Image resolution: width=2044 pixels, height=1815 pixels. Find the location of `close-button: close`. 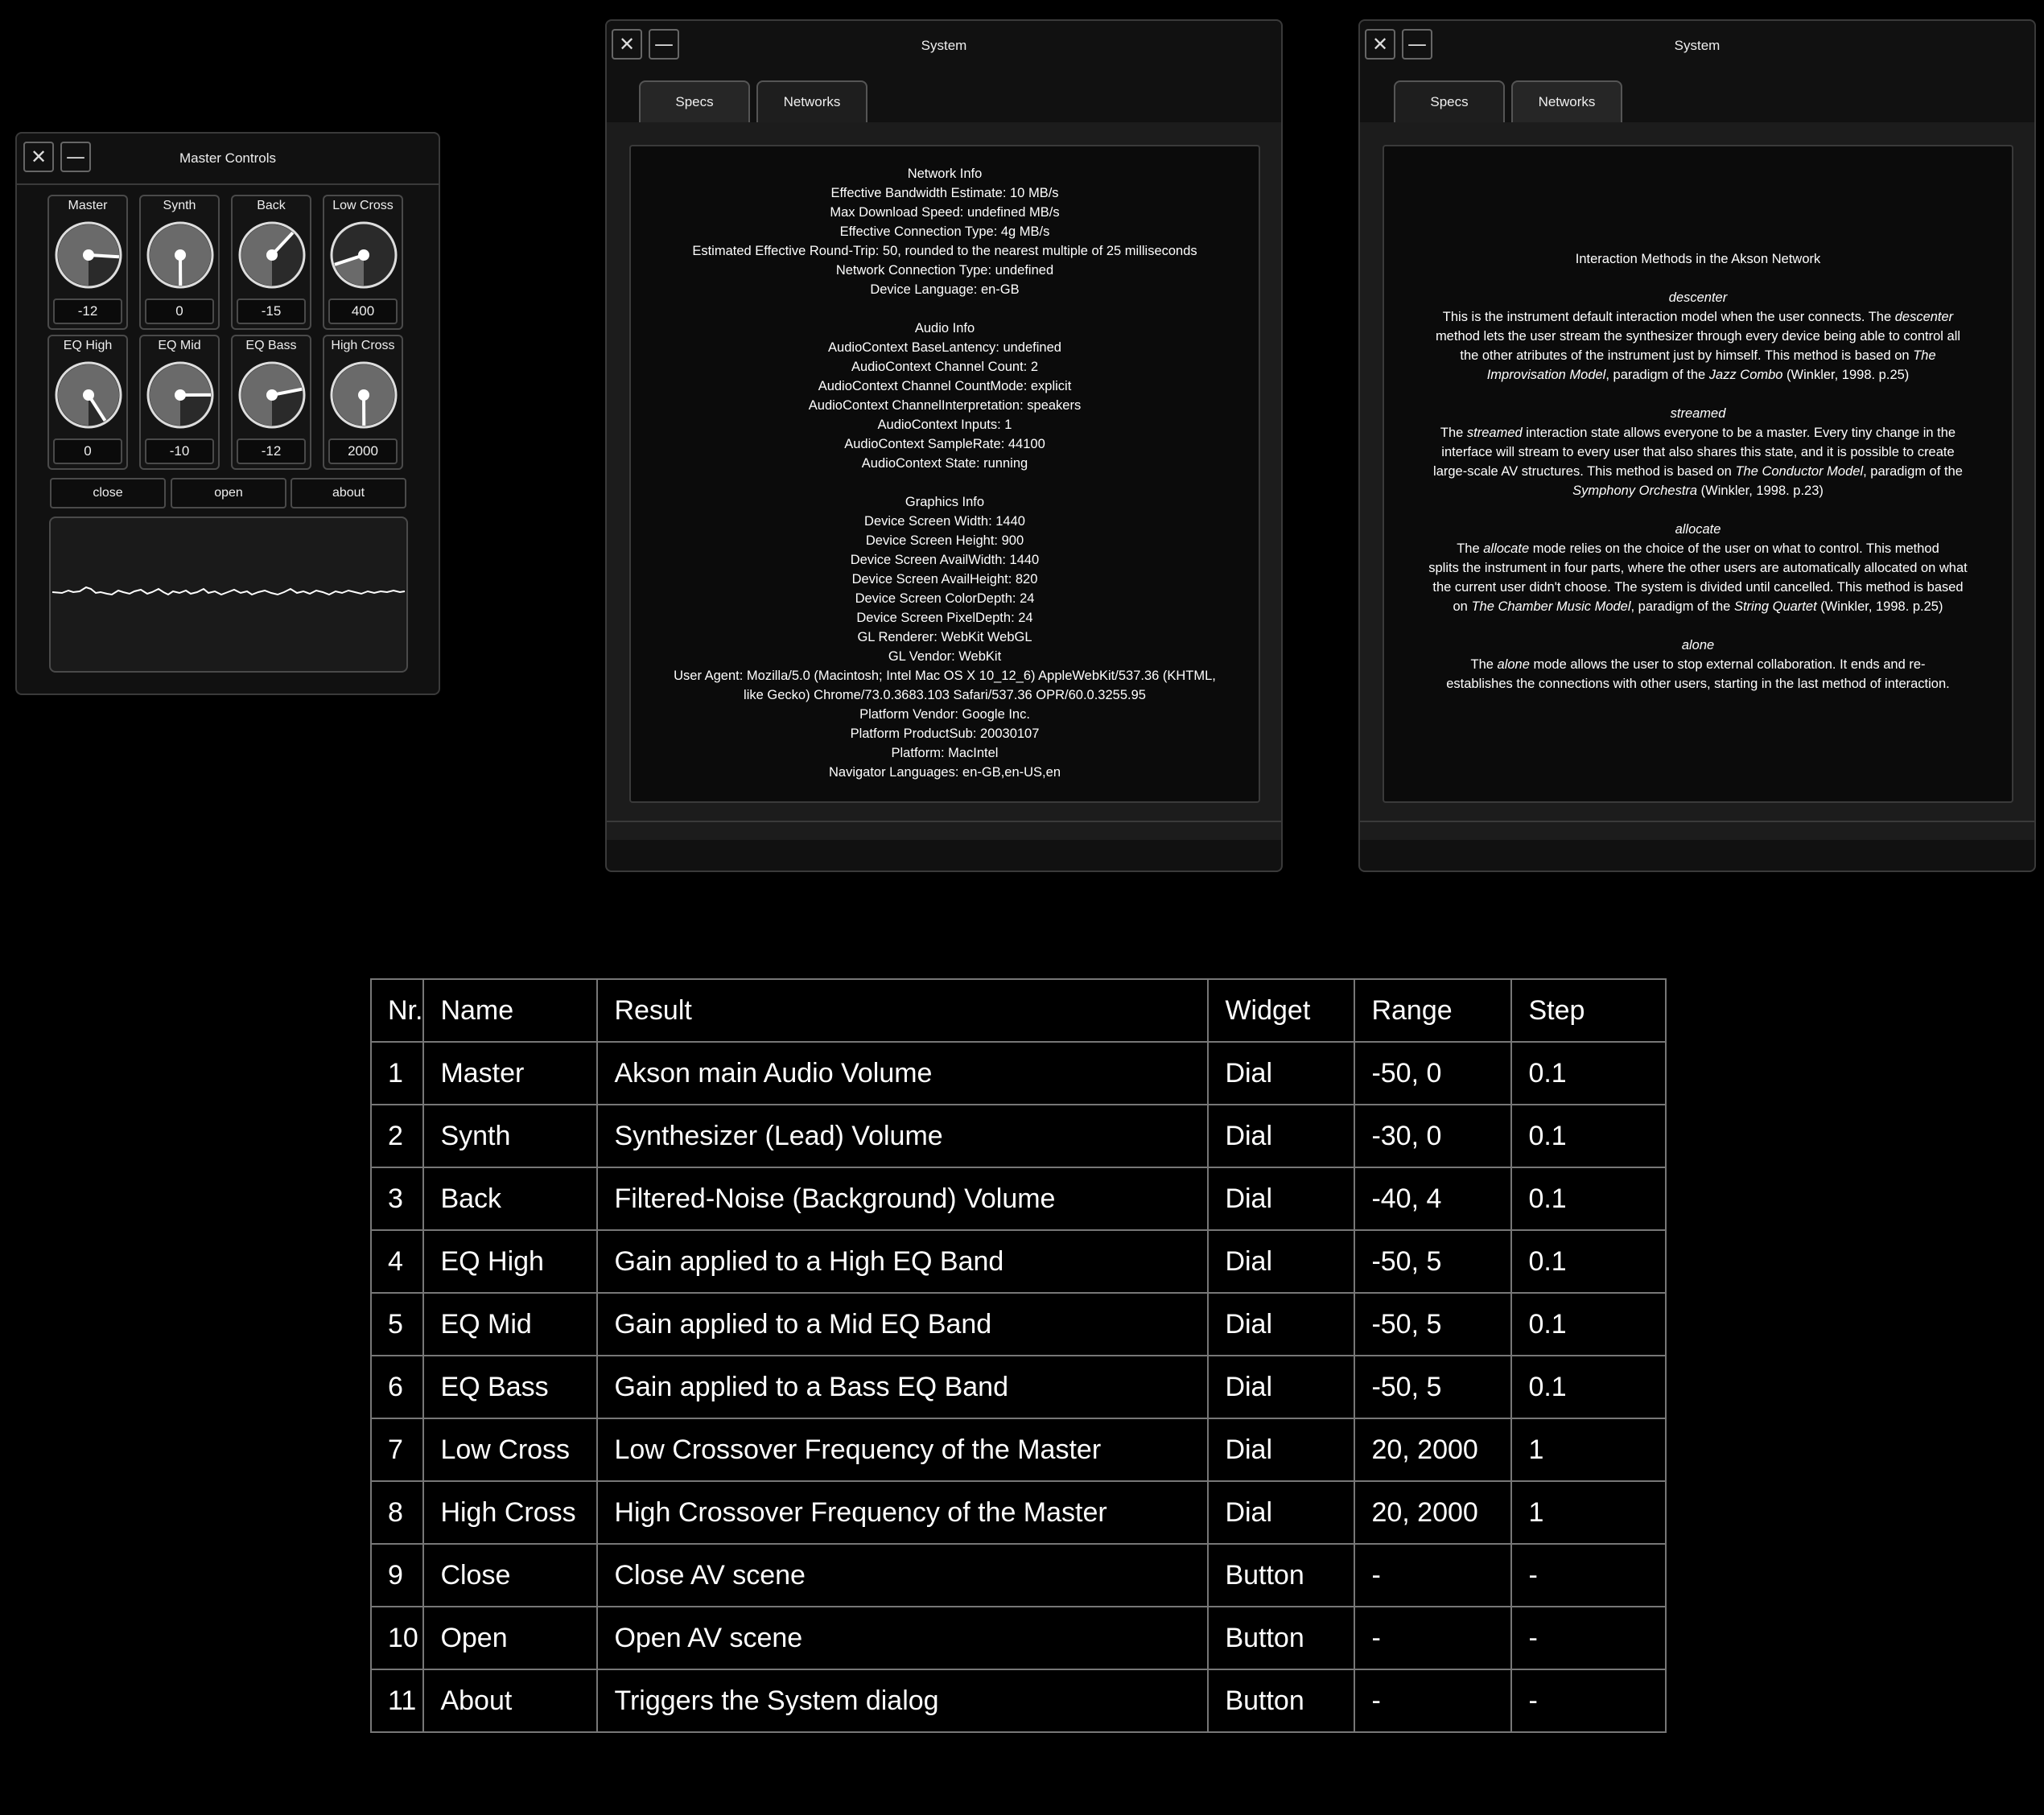

close-button: close is located at coordinates (108, 493).